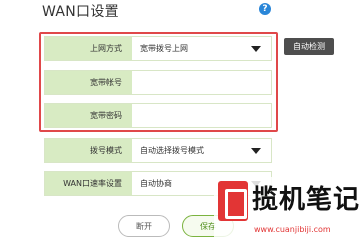  Describe the element at coordinates (88, 183) in the screenshot. I see `wan-speed-label: WAN口速率设置` at that location.